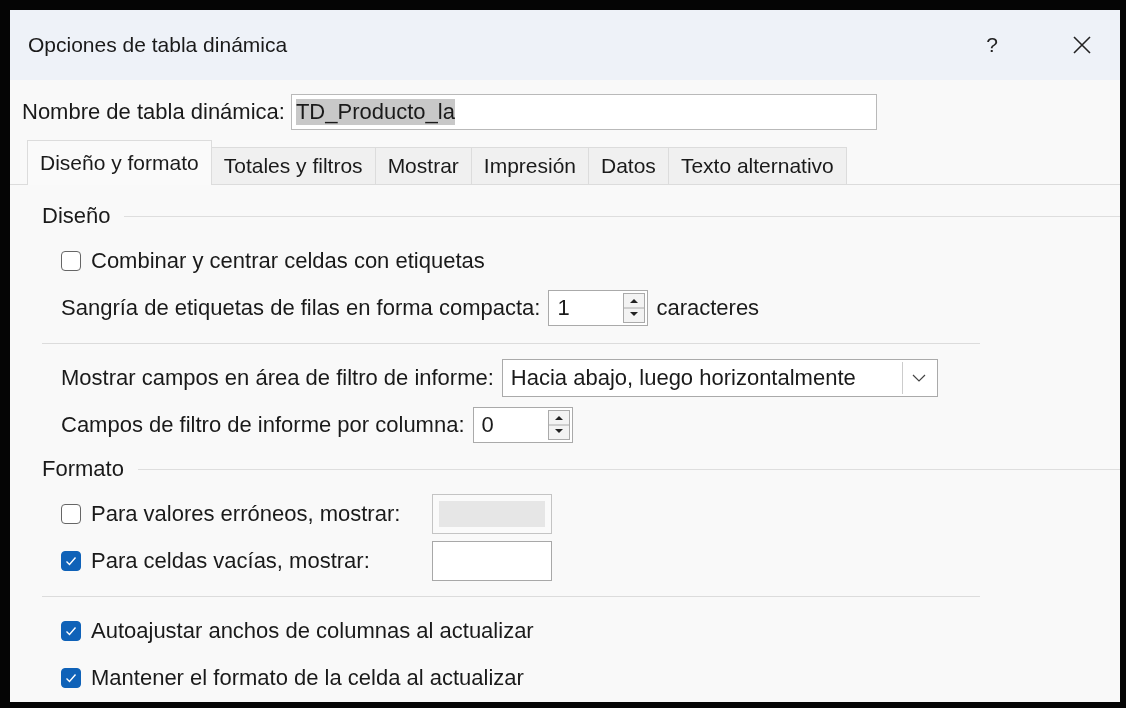 The height and width of the screenshot is (708, 1126). I want to click on checkbox-label: Para celdas vacías, mostrar:, so click(230, 560).